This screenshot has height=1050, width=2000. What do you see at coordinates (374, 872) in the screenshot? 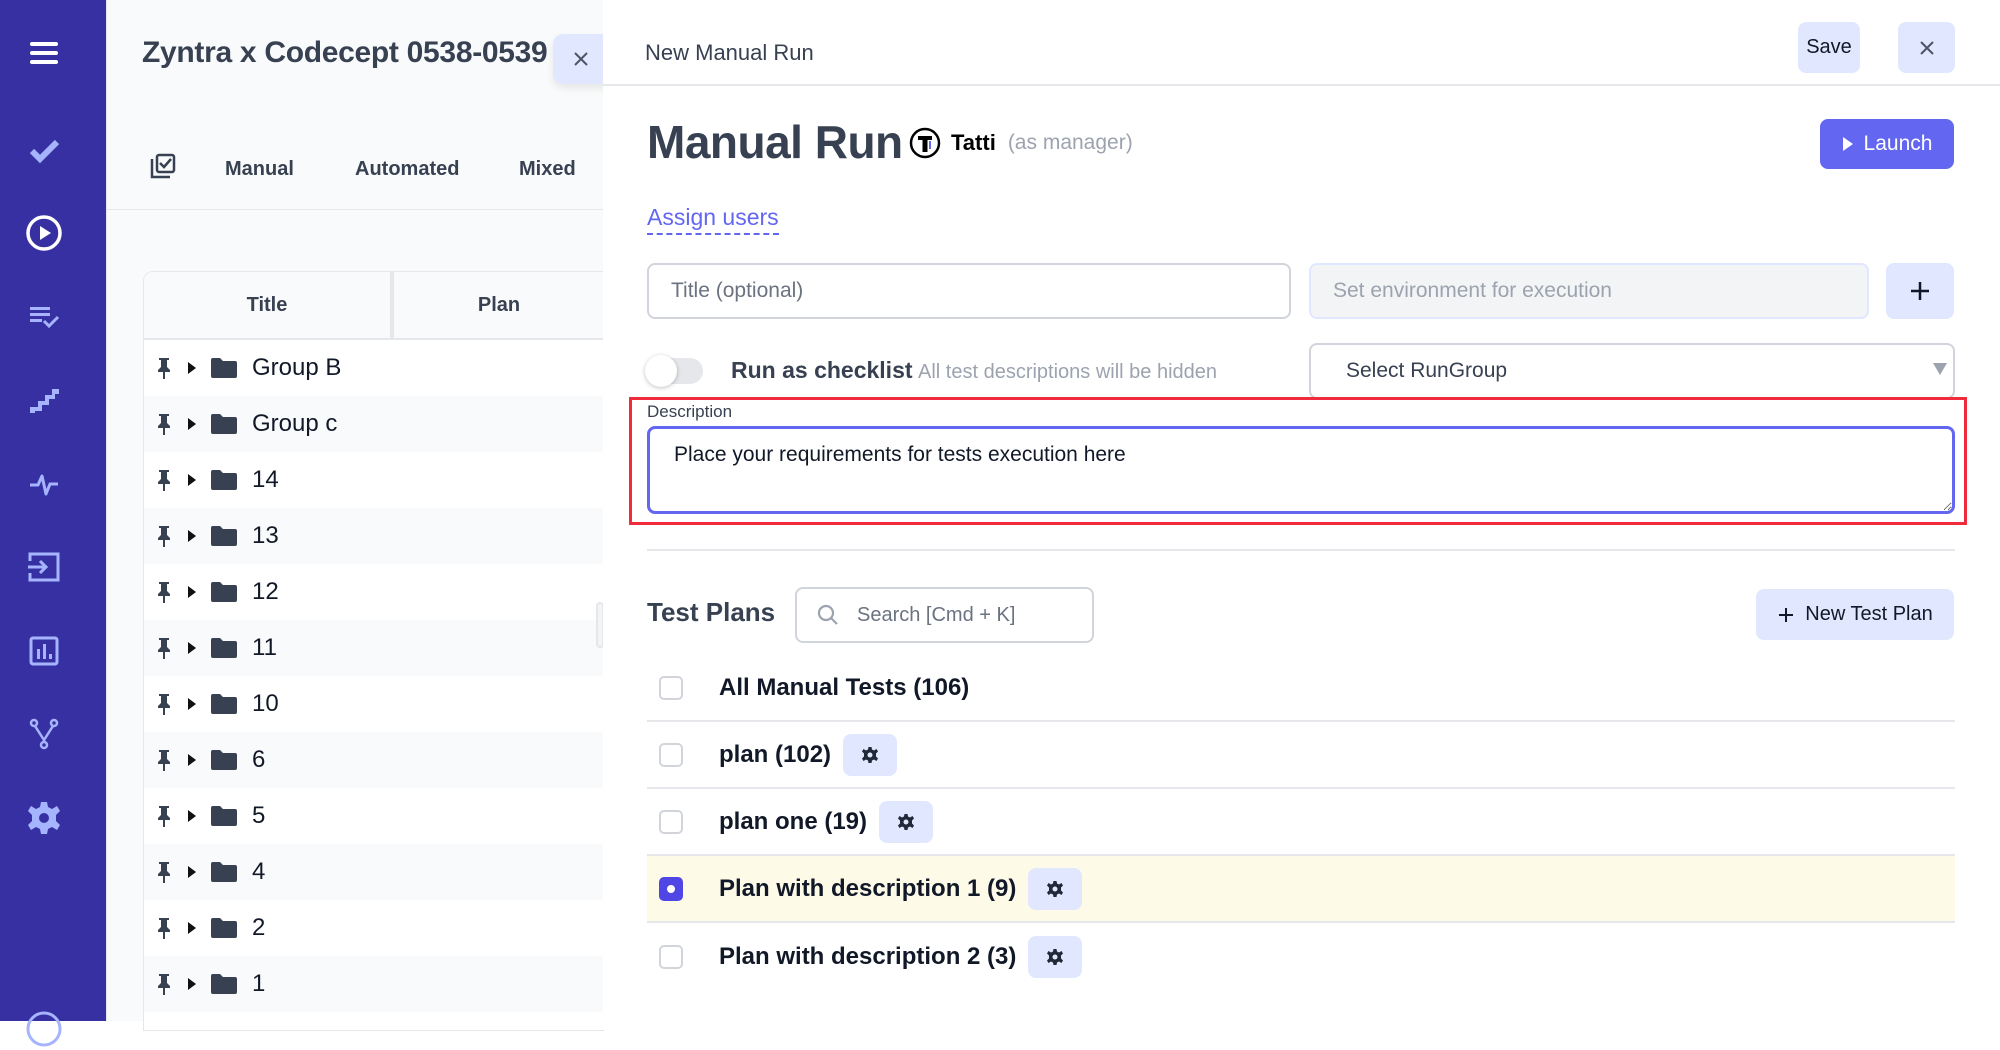
I see `tree-row: 4` at bounding box center [374, 872].